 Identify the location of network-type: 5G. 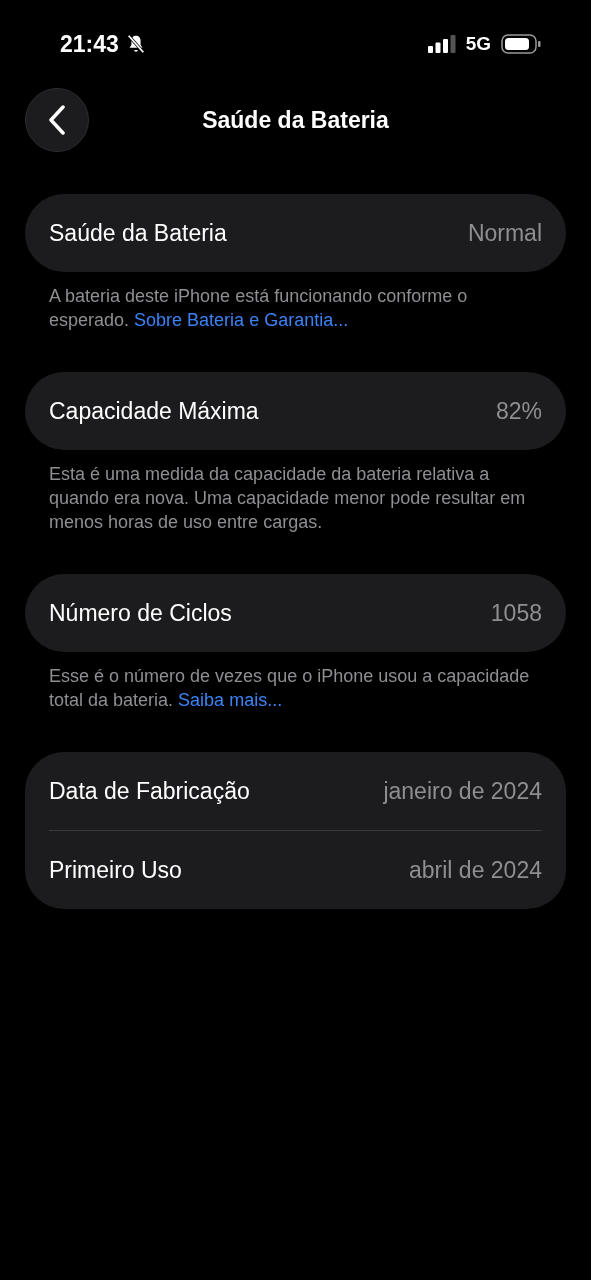
(478, 44).